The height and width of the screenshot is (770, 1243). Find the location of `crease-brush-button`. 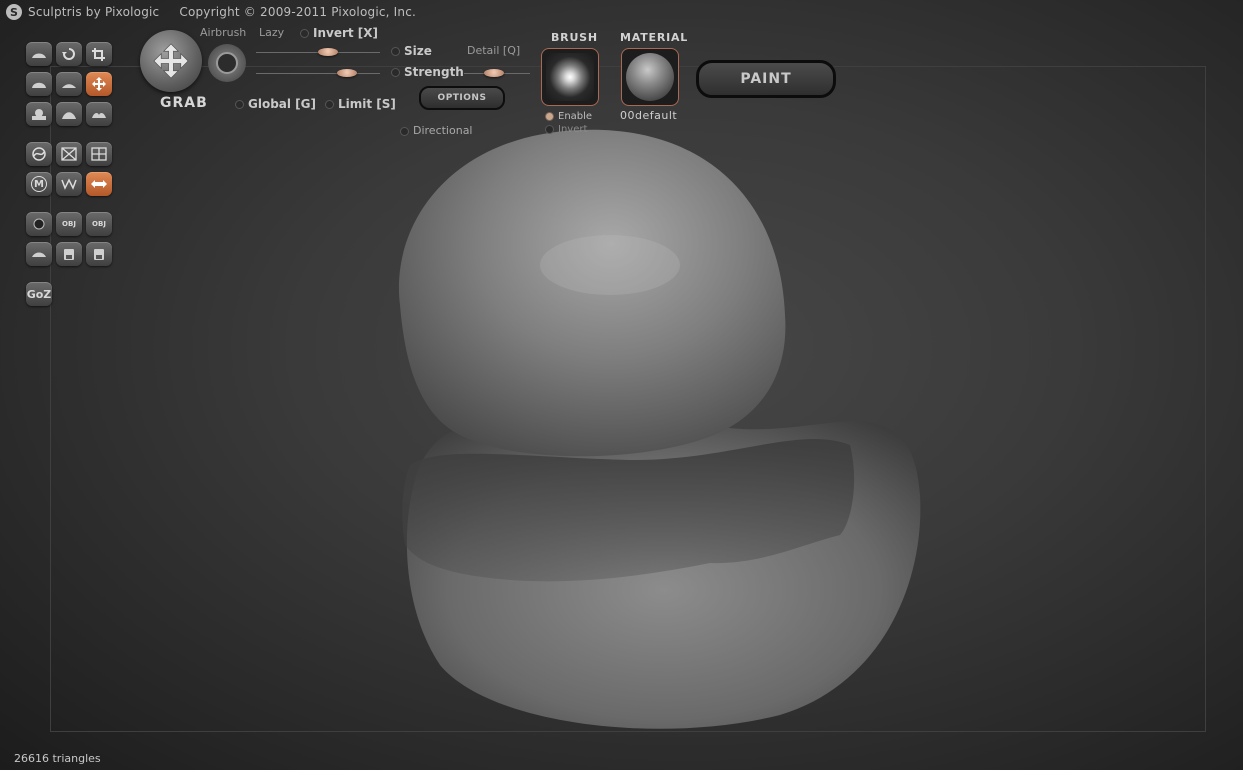

crease-brush-button is located at coordinates (99, 114).